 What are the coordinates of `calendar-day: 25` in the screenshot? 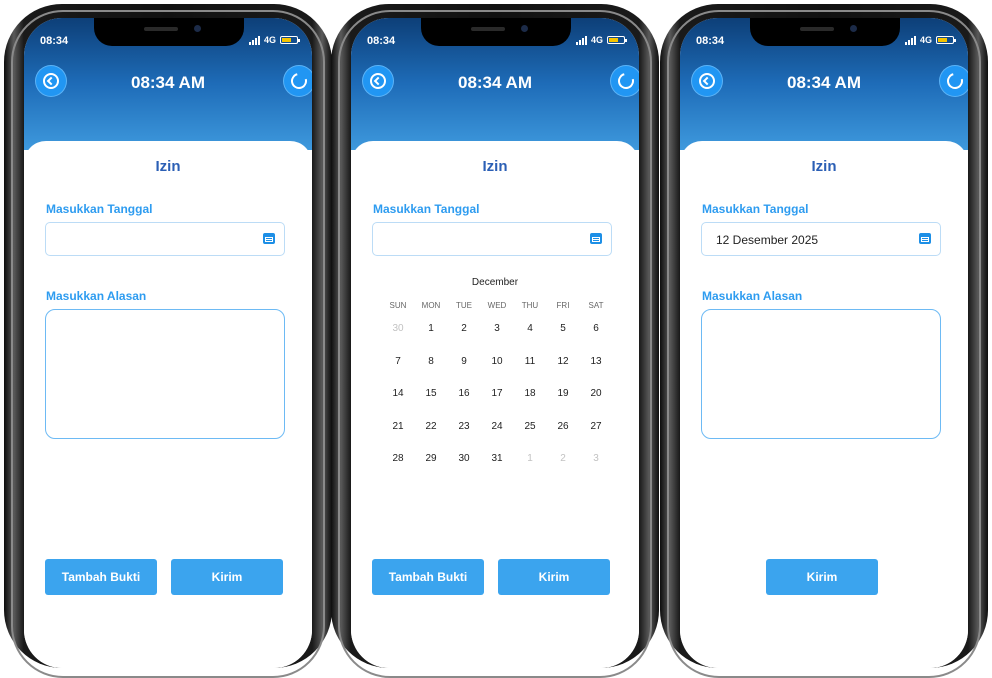 It's located at (530, 426).